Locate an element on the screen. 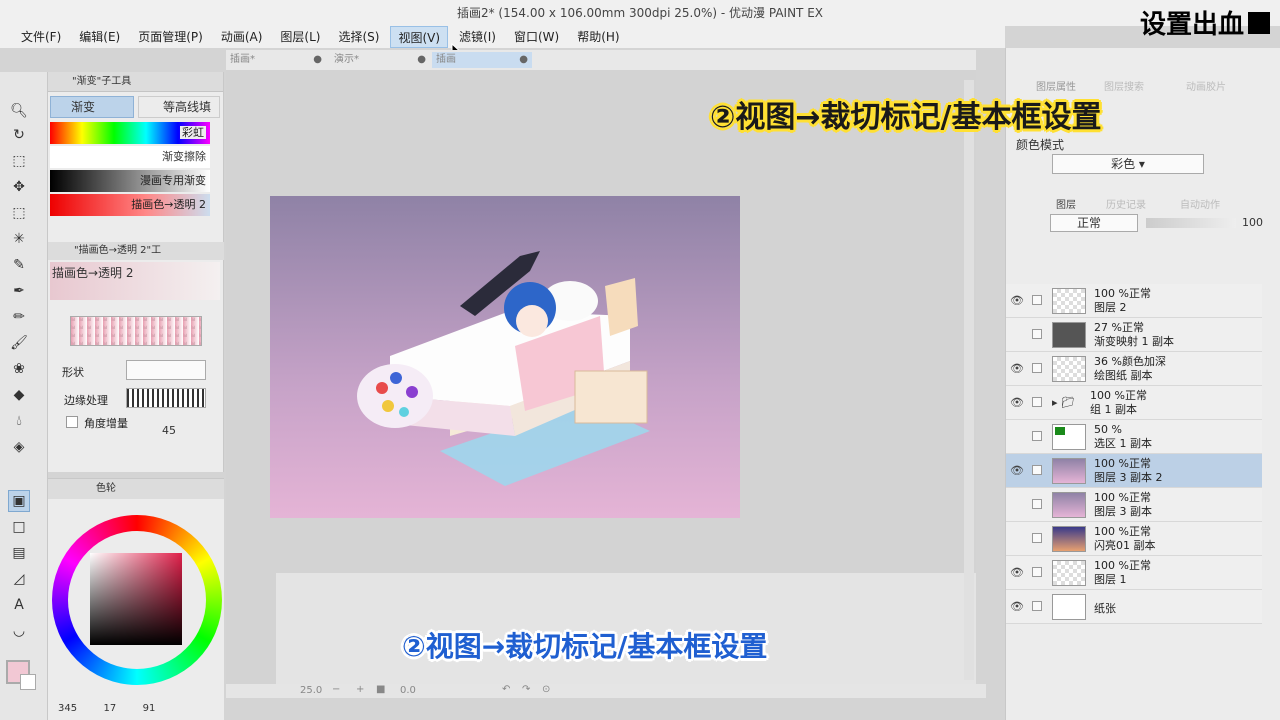 The height and width of the screenshot is (720, 1280). angle-value: 45 is located at coordinates (169, 430).